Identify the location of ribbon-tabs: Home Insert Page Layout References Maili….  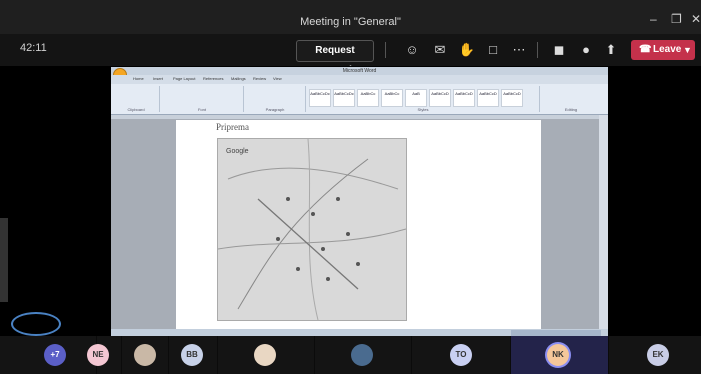
(359, 79).